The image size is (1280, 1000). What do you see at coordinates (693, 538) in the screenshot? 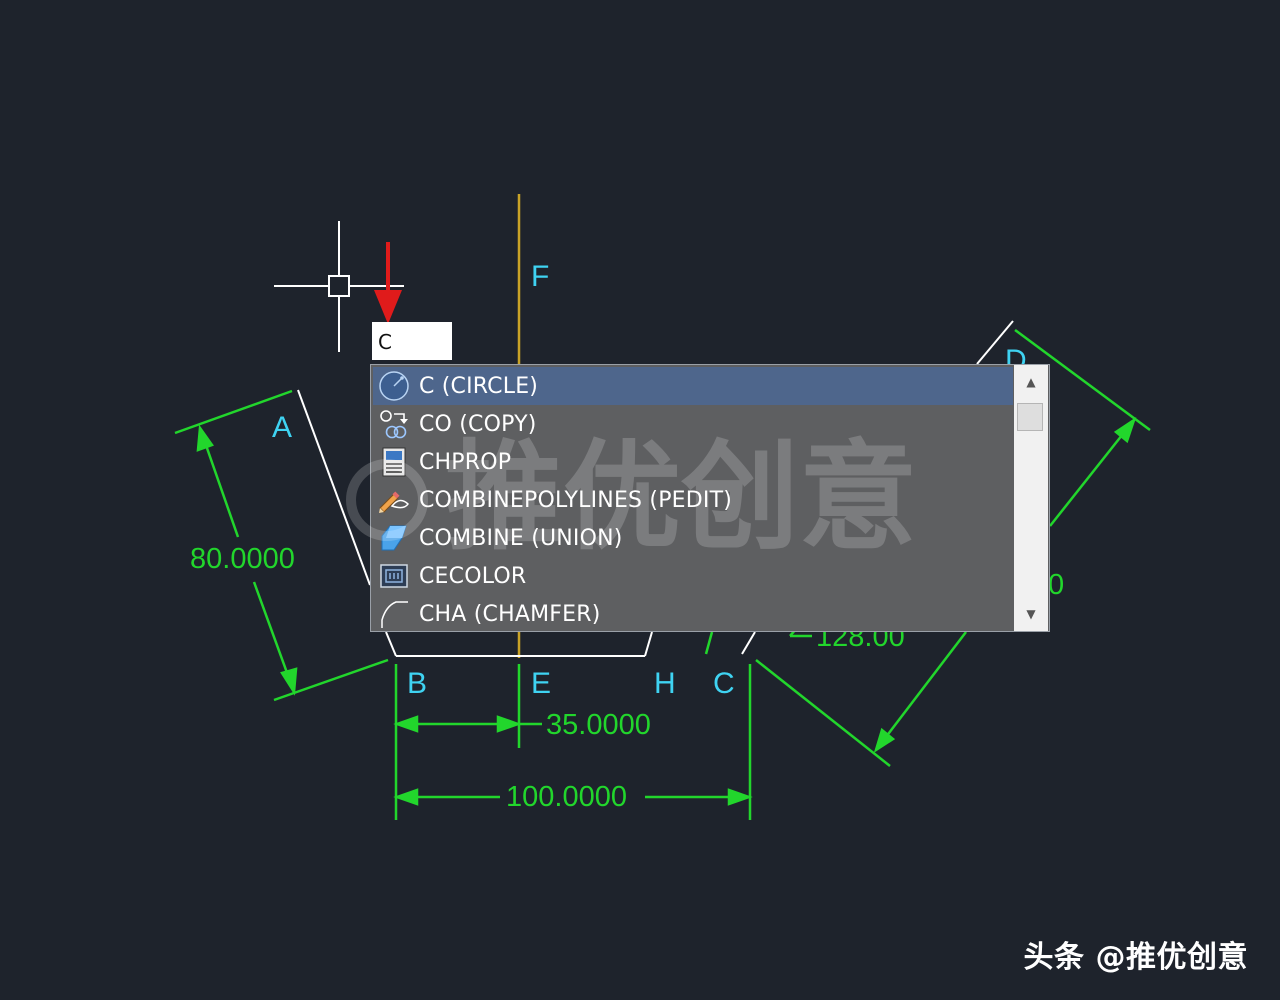
I see `autocomplete-item-combine: COMBINE (UNION)` at bounding box center [693, 538].